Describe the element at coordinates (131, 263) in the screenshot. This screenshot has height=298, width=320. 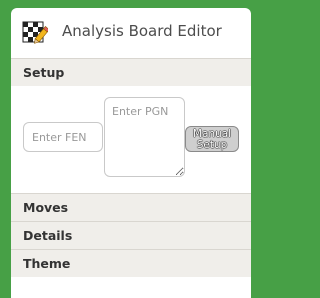
I see `section-theme: Theme` at that location.